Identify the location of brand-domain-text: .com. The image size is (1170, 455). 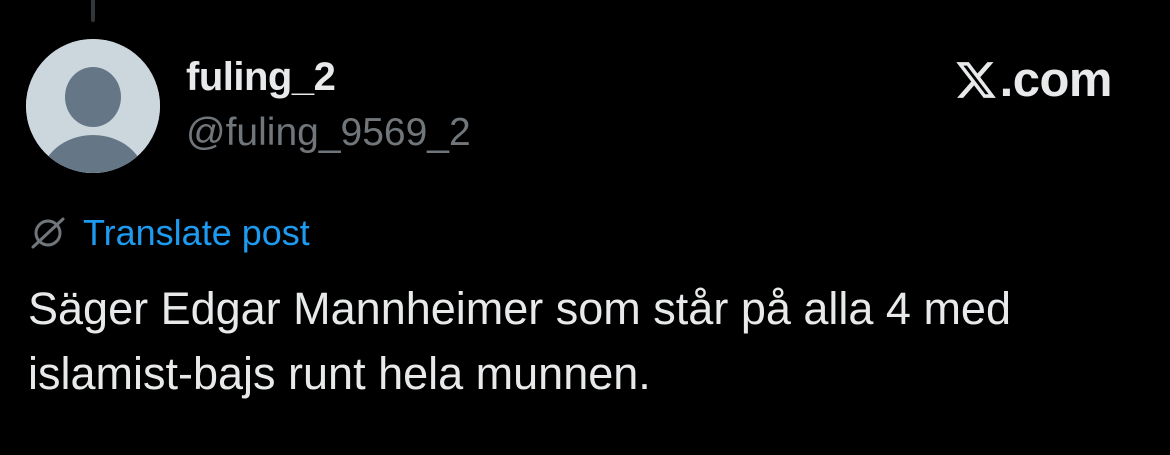
(1056, 80).